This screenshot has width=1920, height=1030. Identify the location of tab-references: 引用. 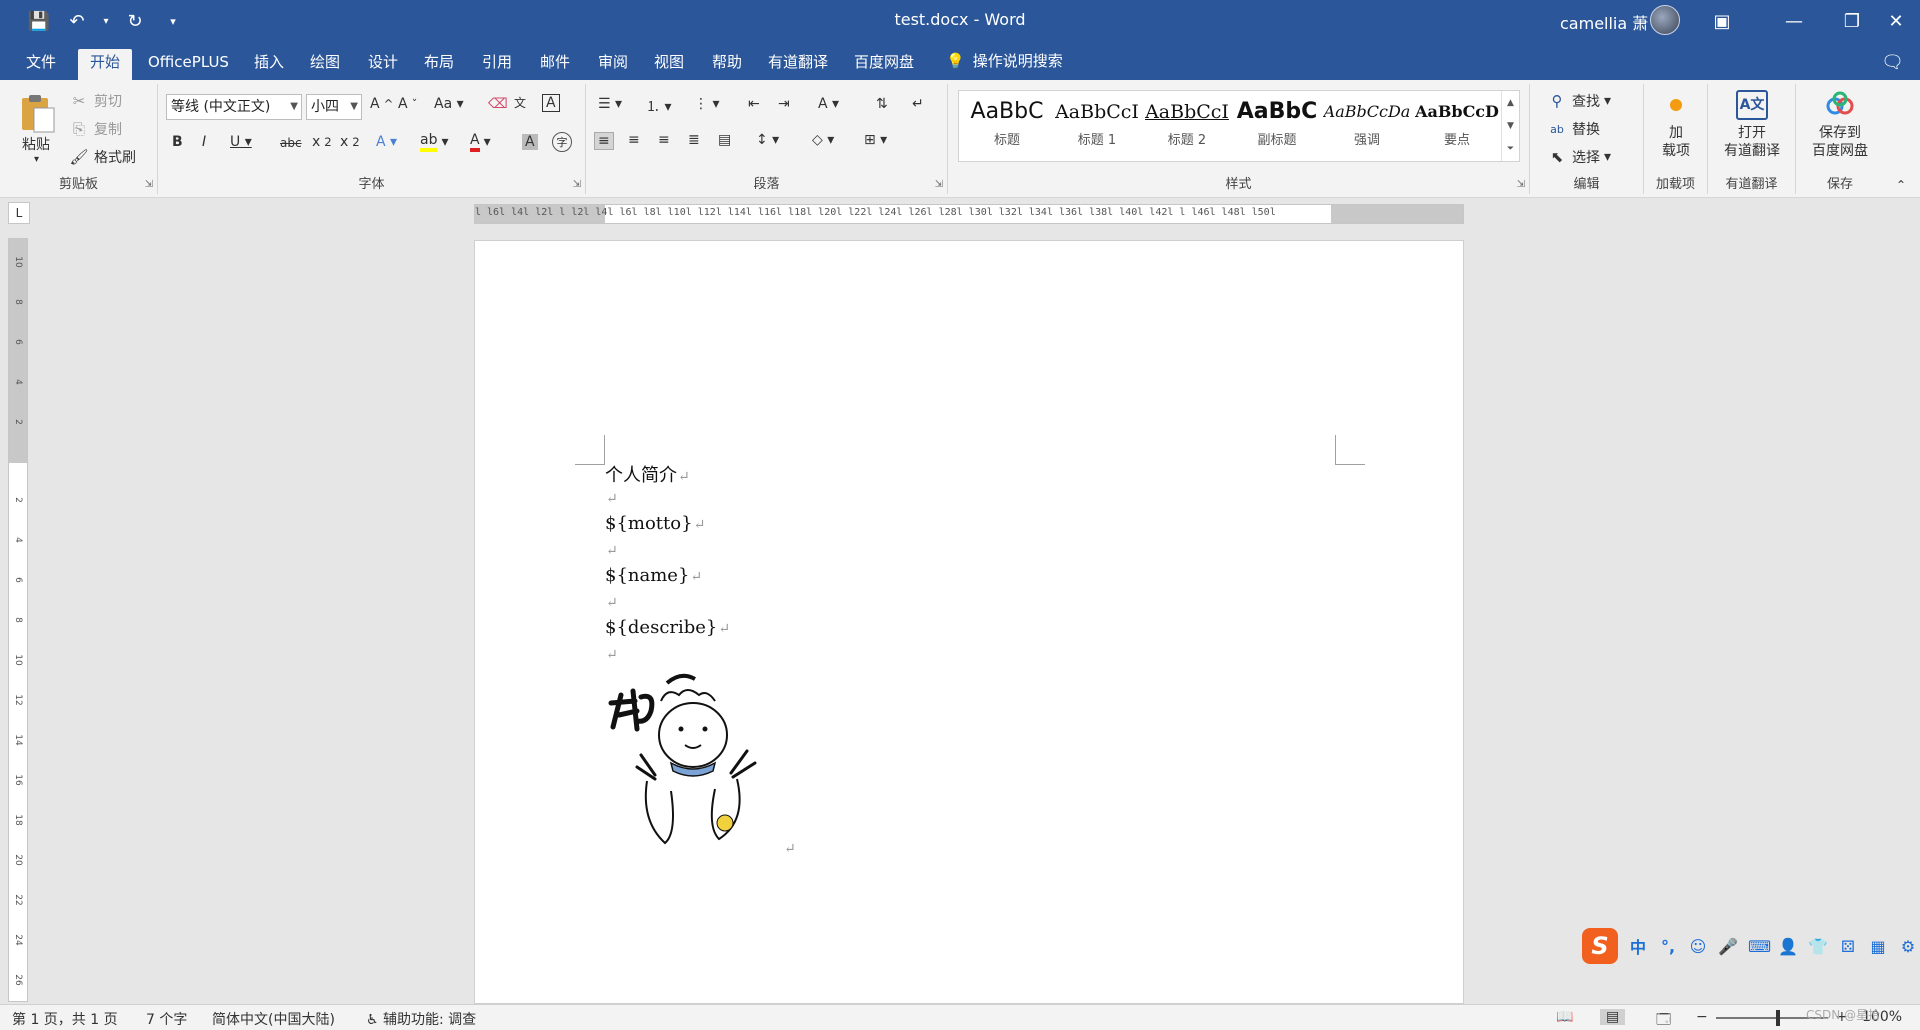
(497, 64).